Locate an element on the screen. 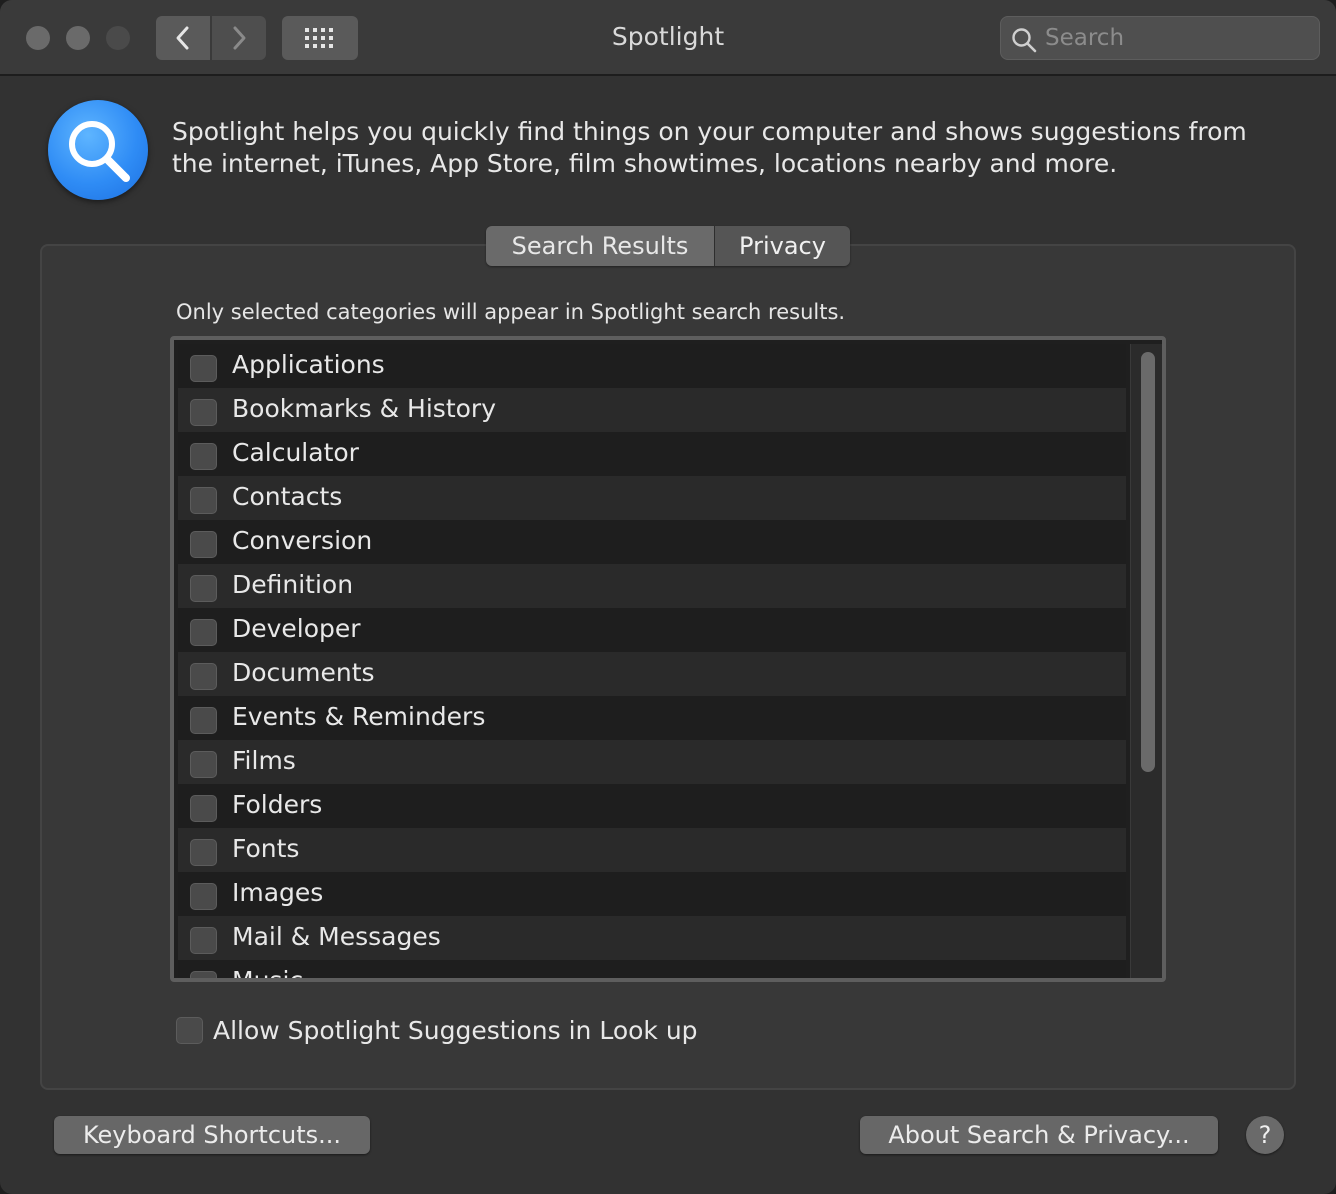  category-row: Developer is located at coordinates (652, 630).